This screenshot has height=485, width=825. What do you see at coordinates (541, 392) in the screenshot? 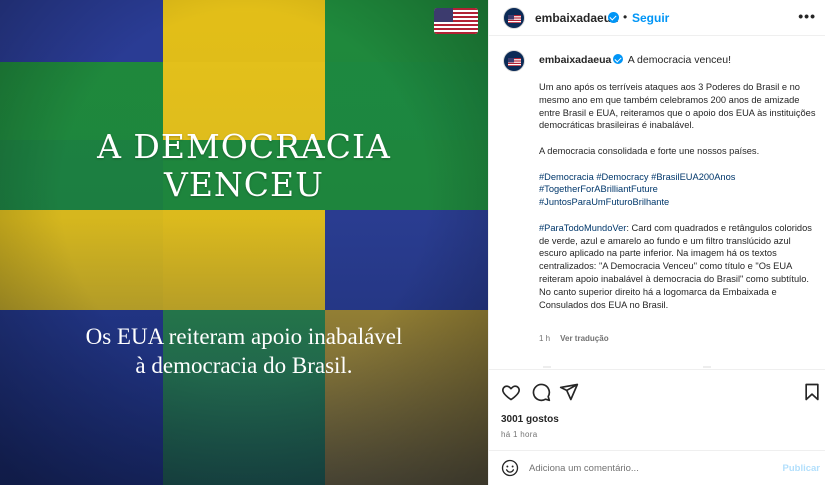
I see `comment-icon` at bounding box center [541, 392].